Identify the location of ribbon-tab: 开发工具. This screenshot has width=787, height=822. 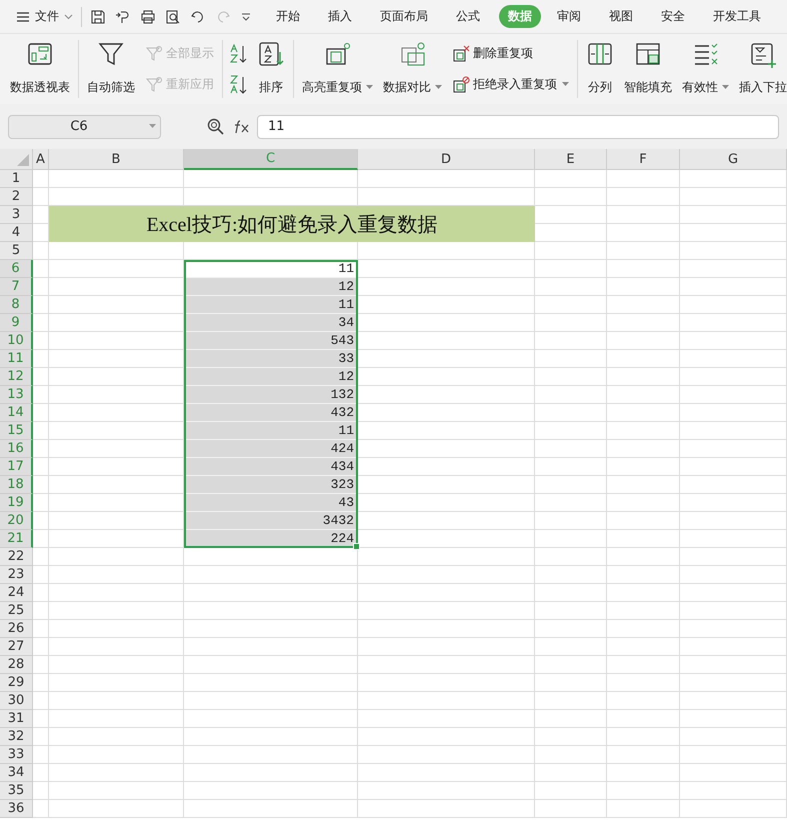
(737, 16).